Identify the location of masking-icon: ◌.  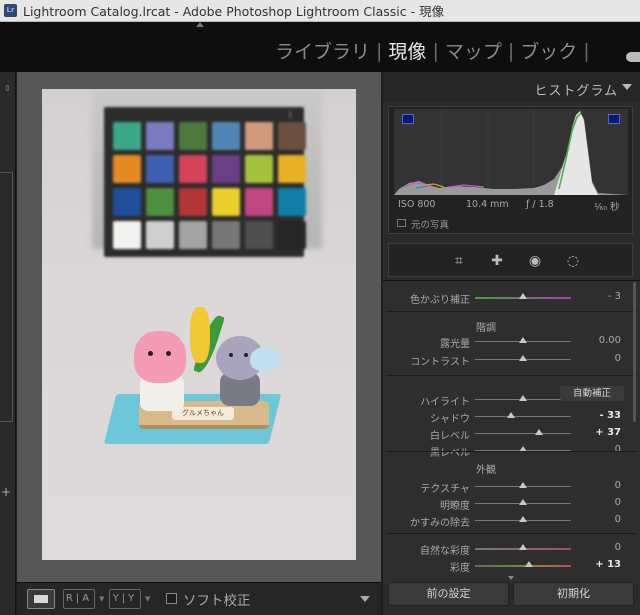
(573, 261).